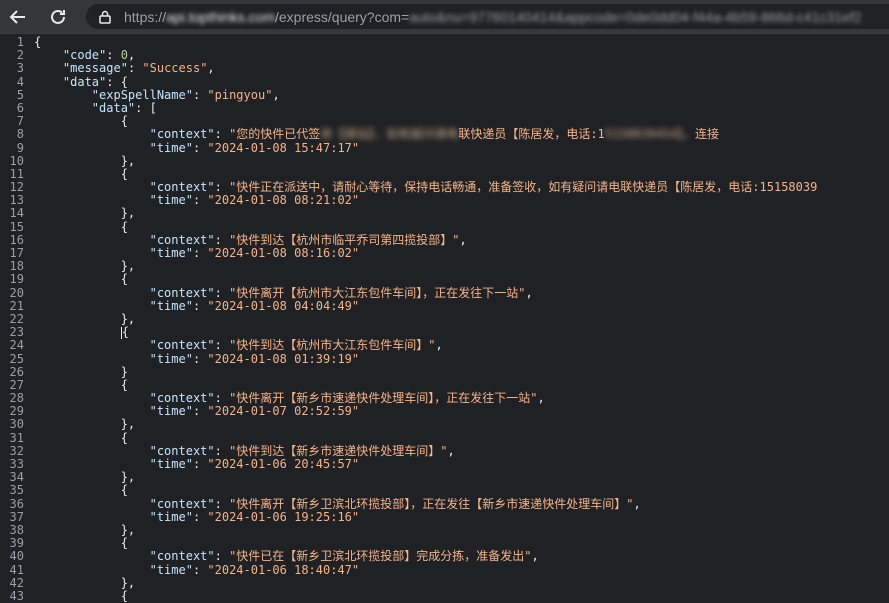  What do you see at coordinates (650, 134) in the screenshot?
I see `json-string-part: 5158039454】。` at bounding box center [650, 134].